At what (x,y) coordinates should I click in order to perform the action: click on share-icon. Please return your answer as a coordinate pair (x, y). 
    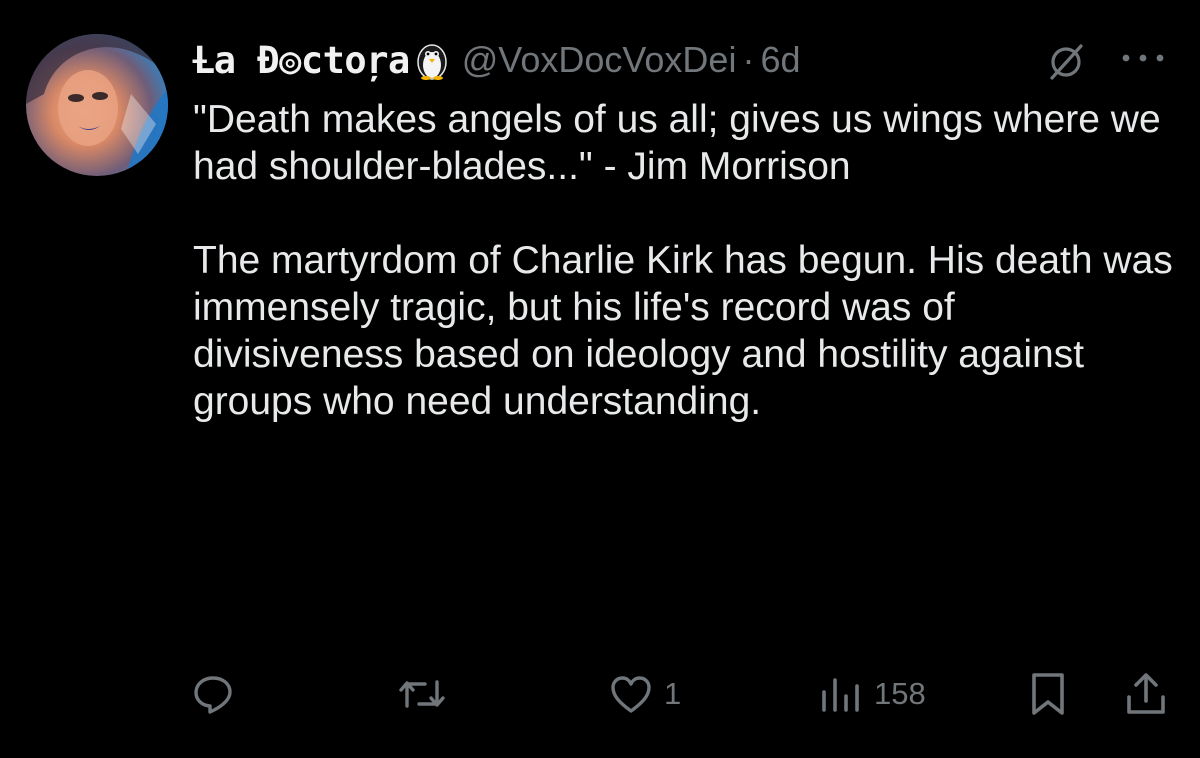
    Looking at the image, I should click on (1146, 693).